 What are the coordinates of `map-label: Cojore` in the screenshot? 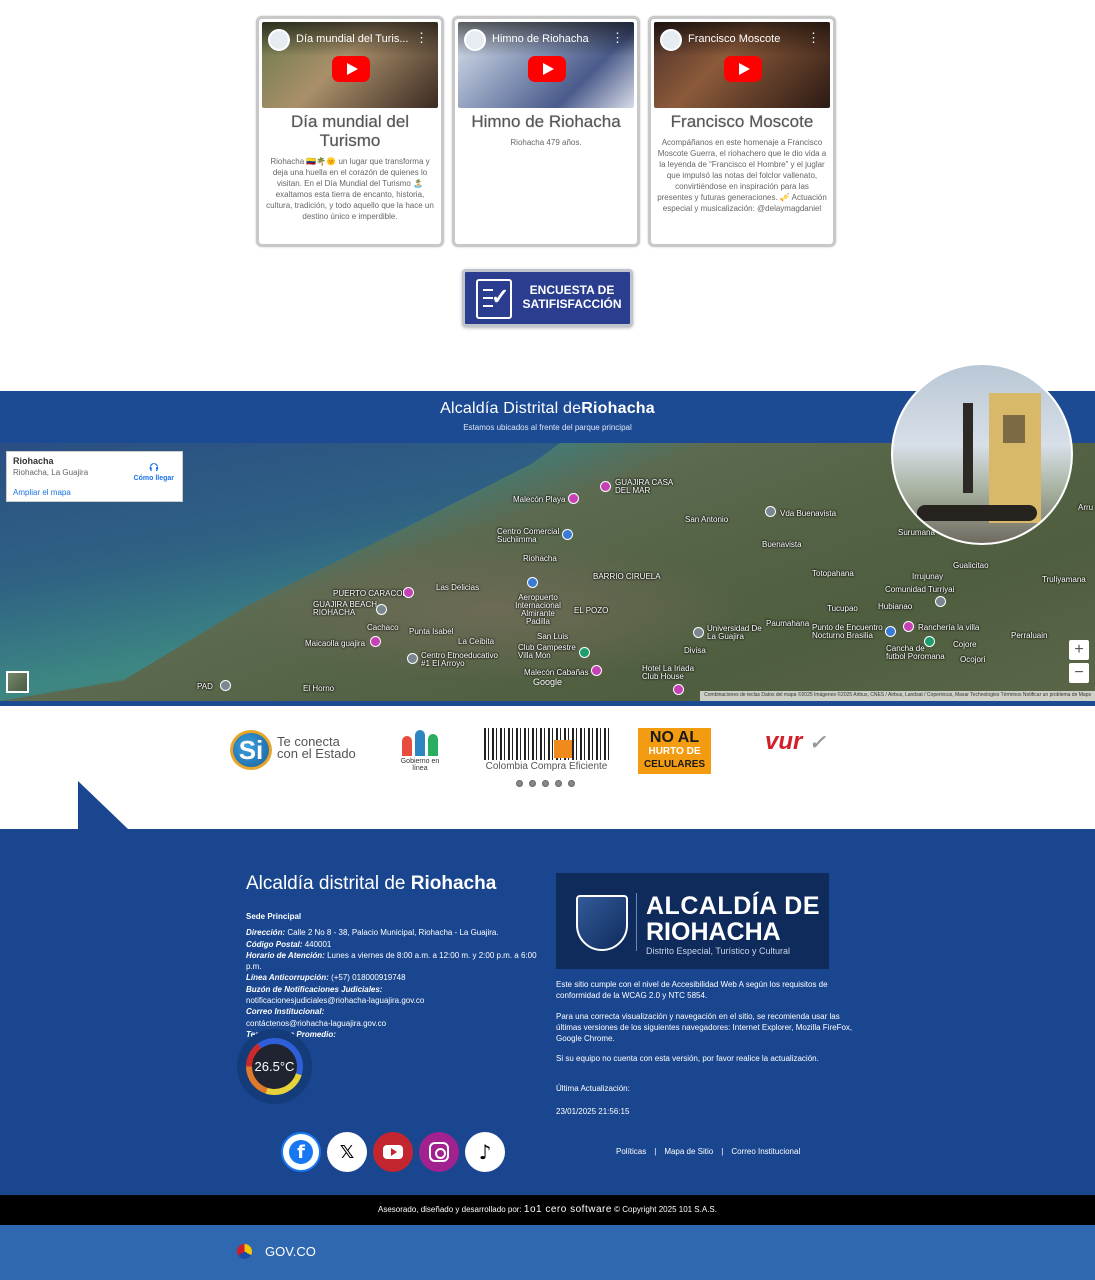 It's located at (965, 644).